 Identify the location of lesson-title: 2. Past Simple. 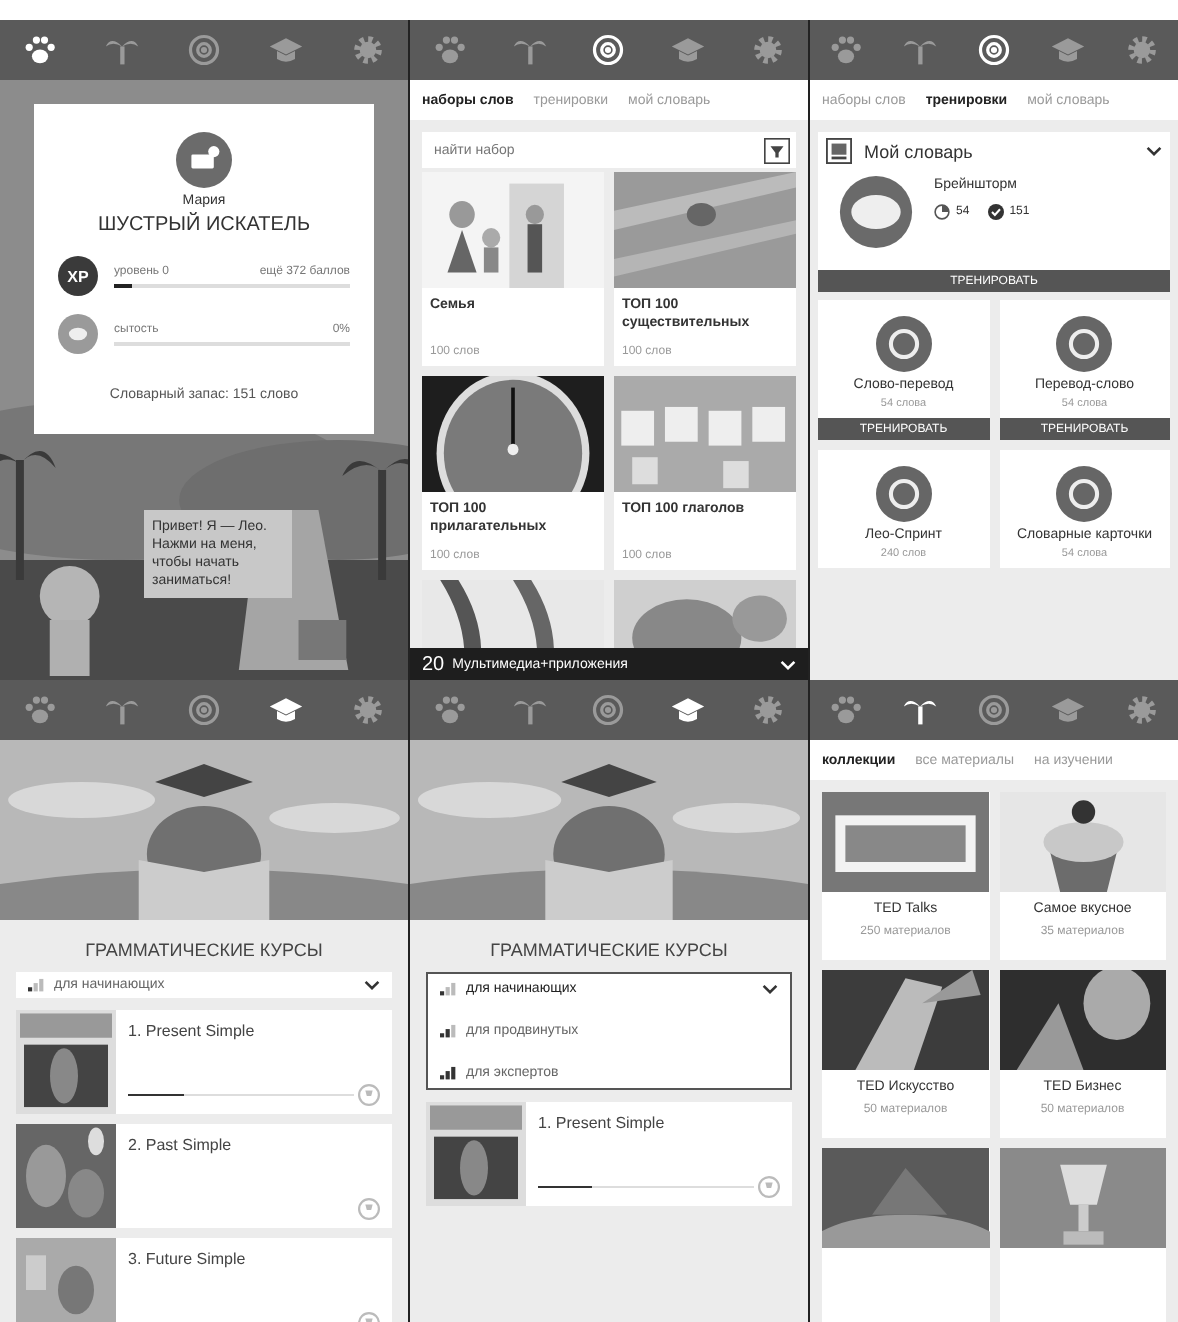
(181, 1145).